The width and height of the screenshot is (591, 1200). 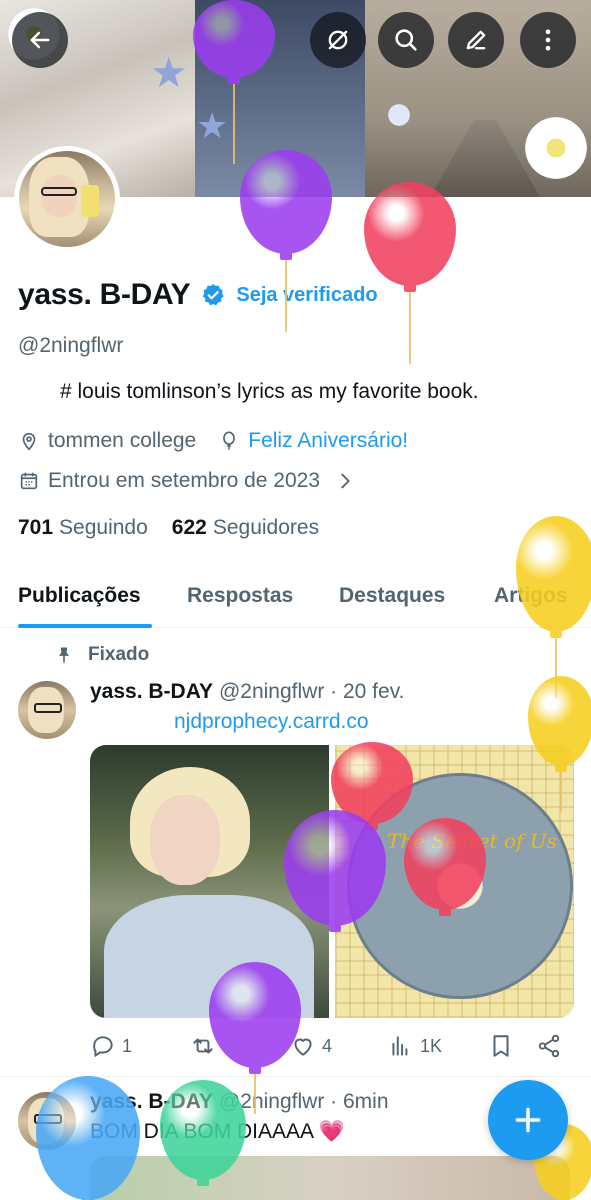 I want to click on post-actions: 1 4 1K, so click(x=330, y=1048).